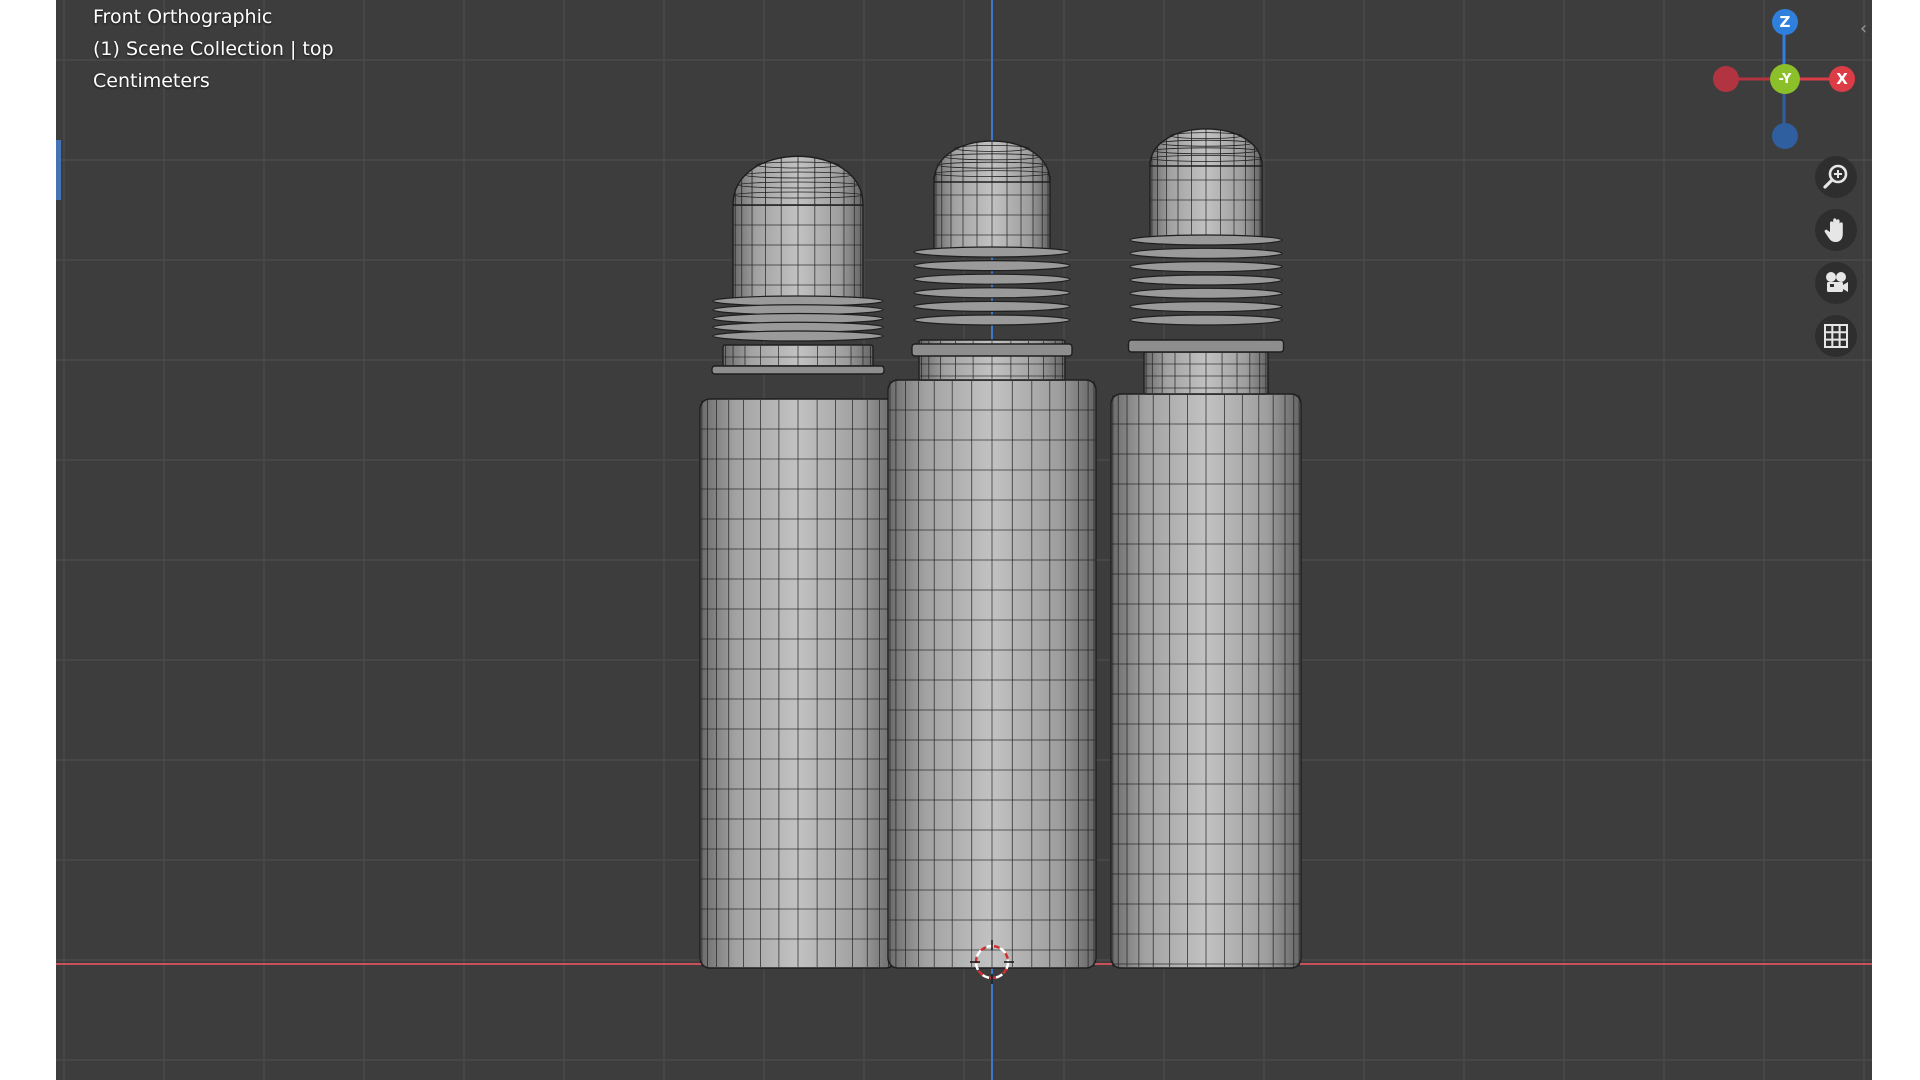  I want to click on right-margin, so click(1896, 540).